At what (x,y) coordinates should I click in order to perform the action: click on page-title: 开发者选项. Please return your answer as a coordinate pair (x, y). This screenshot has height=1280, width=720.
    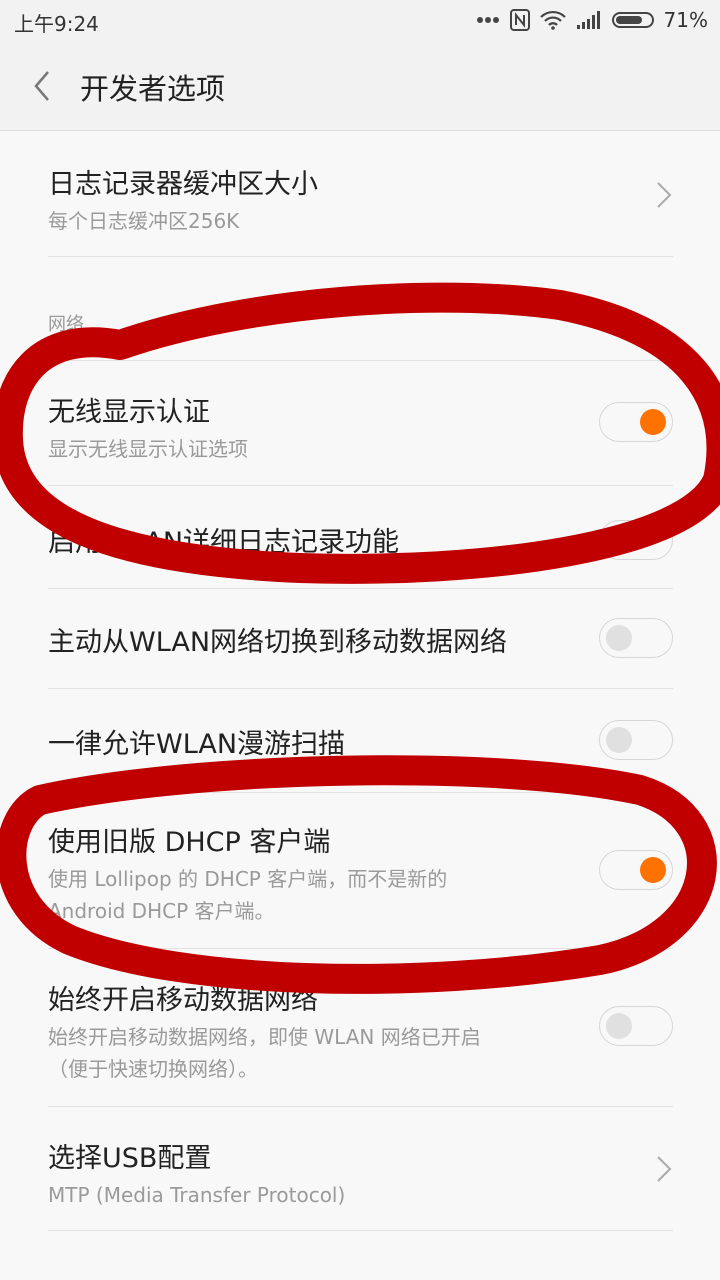
    Looking at the image, I should click on (153, 89).